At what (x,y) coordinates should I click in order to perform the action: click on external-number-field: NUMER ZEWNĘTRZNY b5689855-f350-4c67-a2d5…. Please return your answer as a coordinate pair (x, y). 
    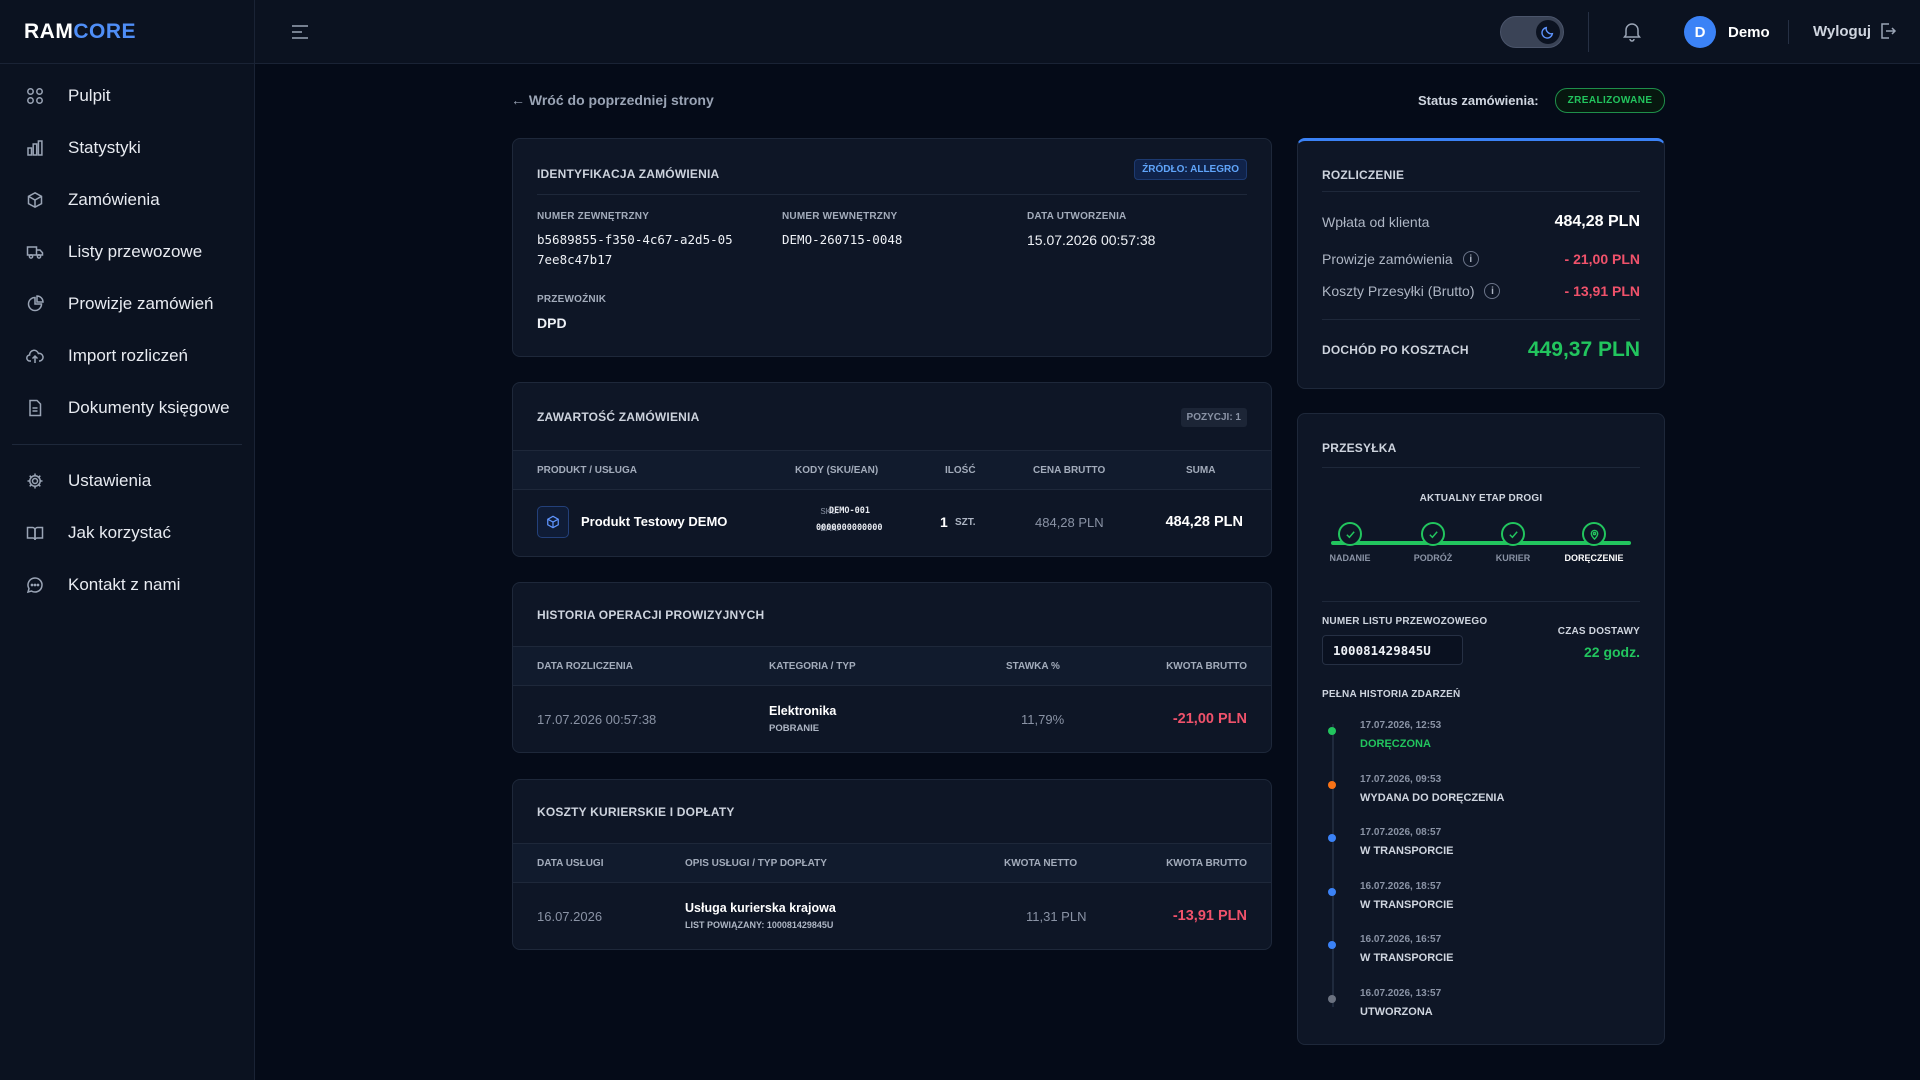
    Looking at the image, I should click on (637, 240).